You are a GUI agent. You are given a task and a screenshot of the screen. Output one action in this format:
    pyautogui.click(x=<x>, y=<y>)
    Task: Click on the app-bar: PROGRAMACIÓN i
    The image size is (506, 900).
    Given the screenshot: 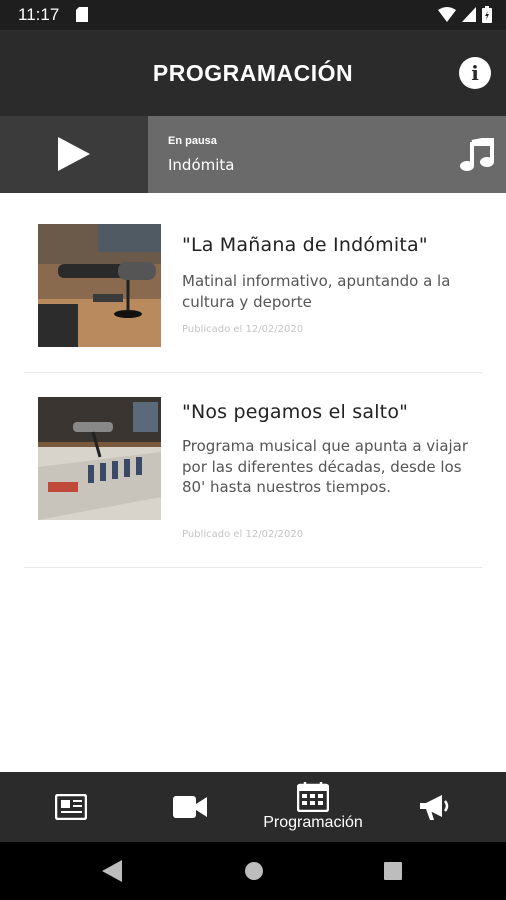 What is the action you would take?
    pyautogui.click(x=253, y=73)
    